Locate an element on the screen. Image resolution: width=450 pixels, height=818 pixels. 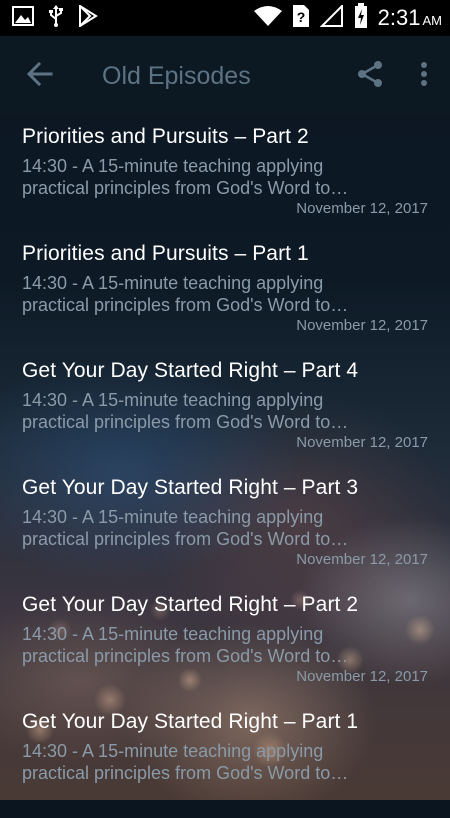
episode-title: Get Your Day Started Right – Part 2 is located at coordinates (190, 604).